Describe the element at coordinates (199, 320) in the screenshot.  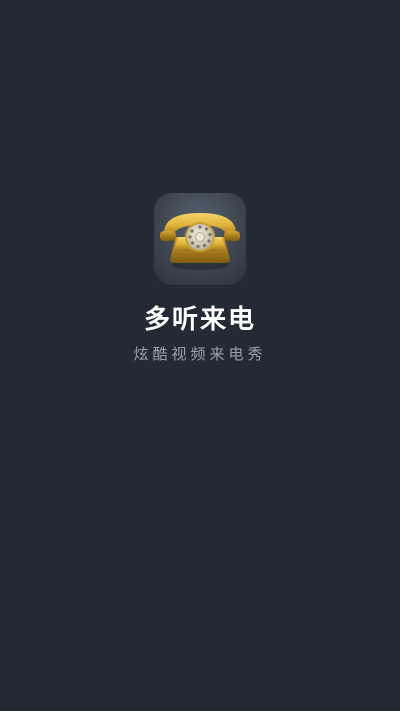
I see `app-title: 多听来电` at that location.